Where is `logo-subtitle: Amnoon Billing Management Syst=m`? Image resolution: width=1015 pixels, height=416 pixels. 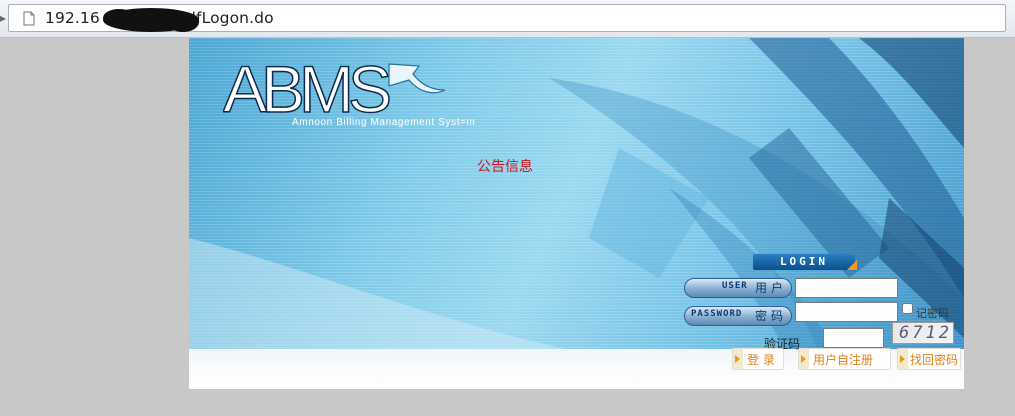 logo-subtitle: Amnoon Billing Management Syst=m is located at coordinates (384, 122).